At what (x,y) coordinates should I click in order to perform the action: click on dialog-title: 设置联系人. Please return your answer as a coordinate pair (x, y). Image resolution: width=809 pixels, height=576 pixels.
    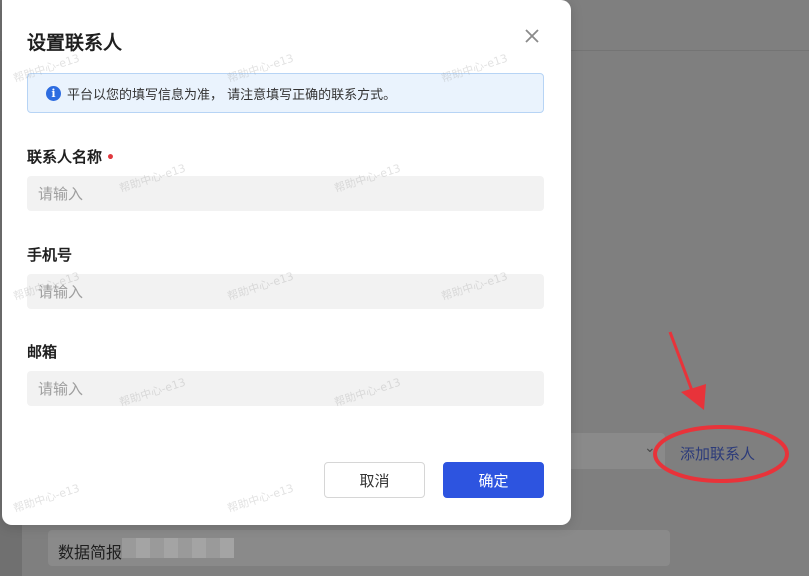
    Looking at the image, I should click on (75, 43).